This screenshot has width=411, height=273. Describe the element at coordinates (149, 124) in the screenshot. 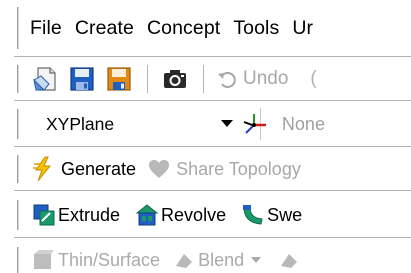

I see `plane-select: XYPlane` at that location.